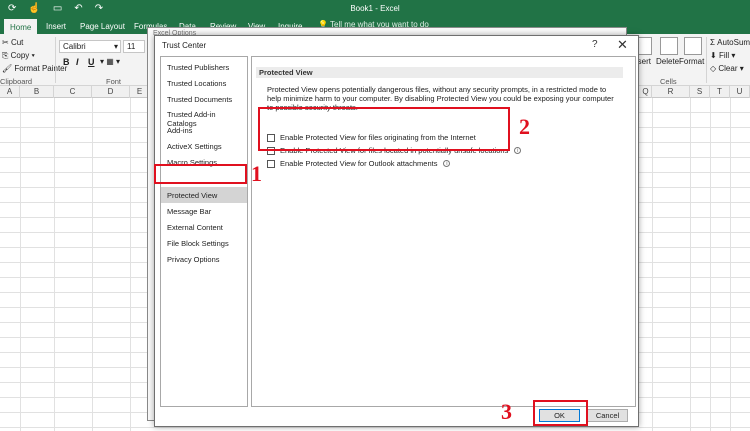  What do you see at coordinates (111, 92) in the screenshot?
I see `column-header-d: D` at bounding box center [111, 92].